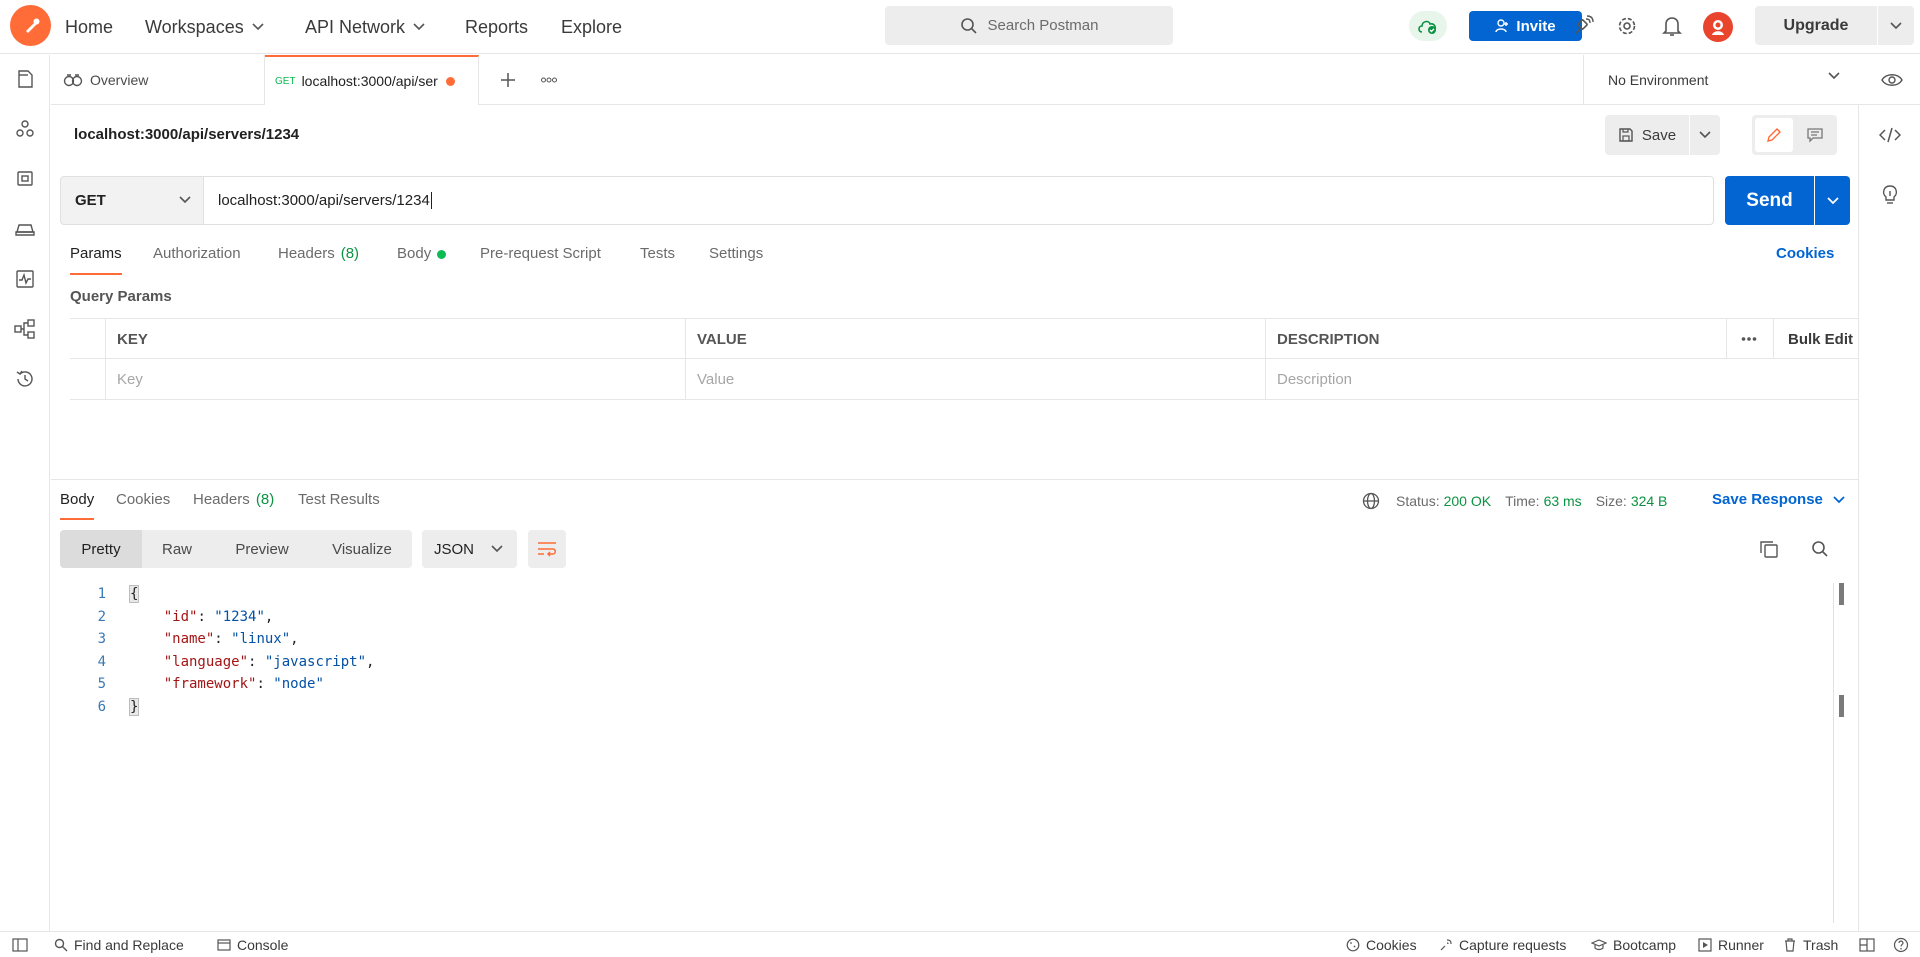 The image size is (1920, 957). I want to click on notification-bell-icon, so click(1672, 26).